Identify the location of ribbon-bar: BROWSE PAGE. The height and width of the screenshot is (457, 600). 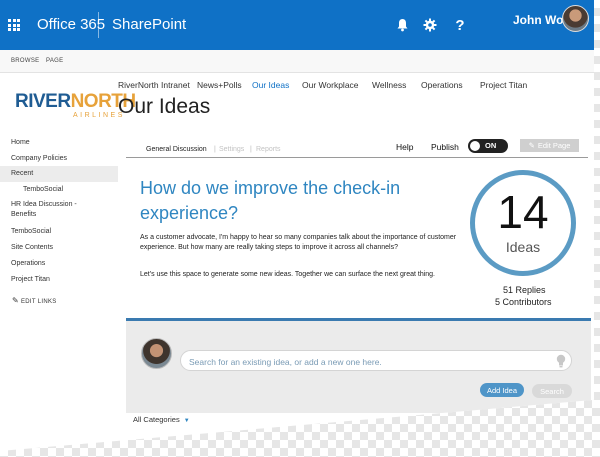
(297, 61).